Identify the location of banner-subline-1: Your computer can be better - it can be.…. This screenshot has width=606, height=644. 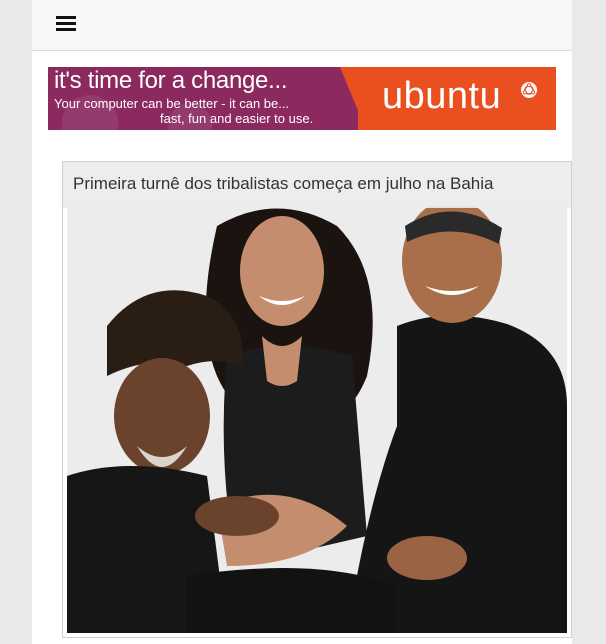
(172, 103).